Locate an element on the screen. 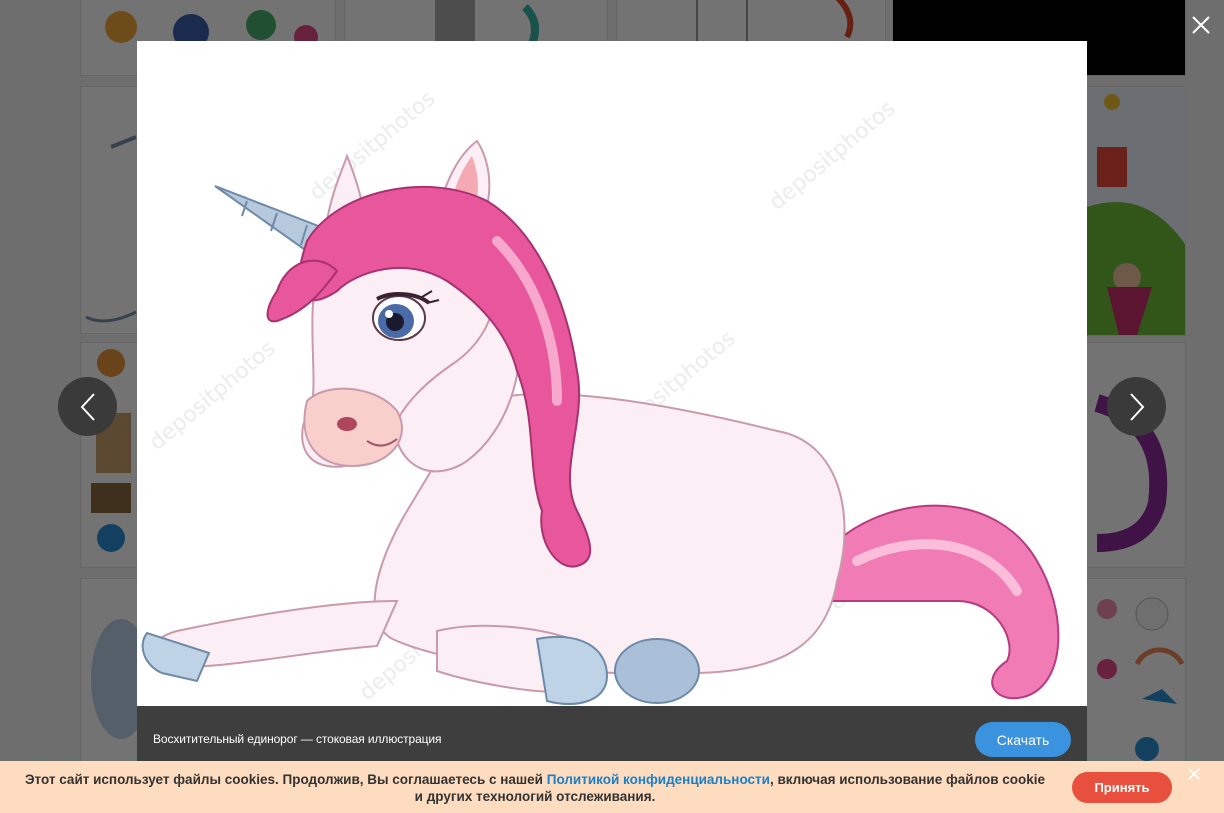 Image resolution: width=1224 pixels, height=813 pixels. close-lightbox-button is located at coordinates (1201, 25).